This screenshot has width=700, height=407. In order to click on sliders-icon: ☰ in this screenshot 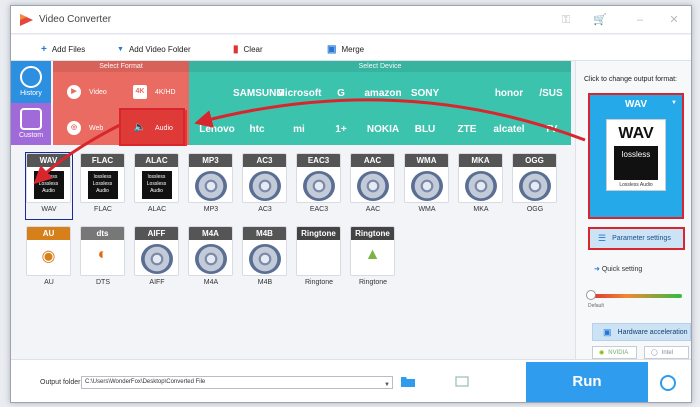, I will do `click(602, 238)`.